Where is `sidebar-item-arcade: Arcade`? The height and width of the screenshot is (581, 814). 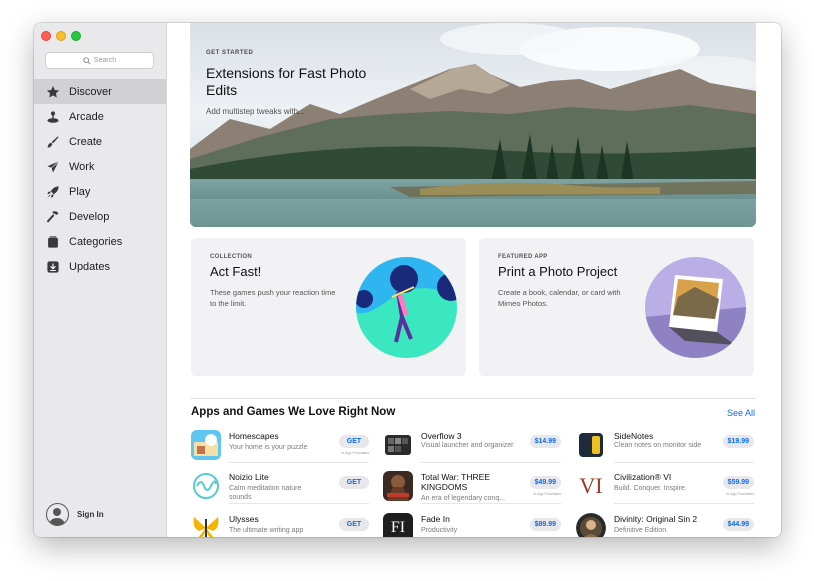 sidebar-item-arcade: Arcade is located at coordinates (100, 116).